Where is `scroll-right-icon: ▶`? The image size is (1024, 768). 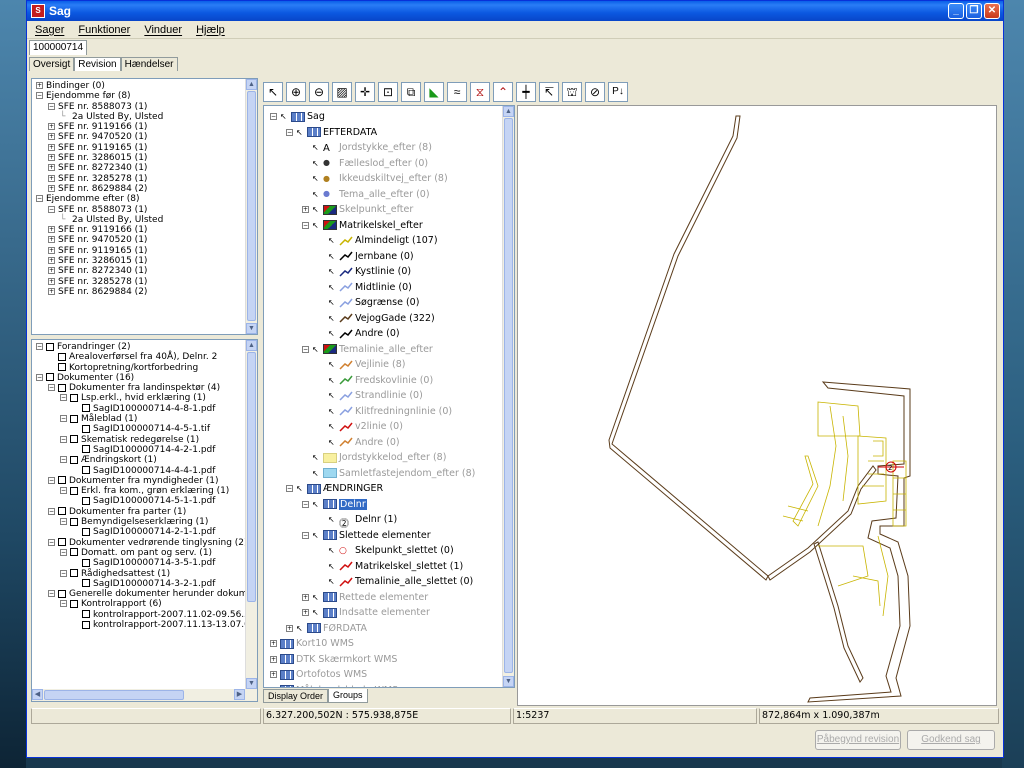 scroll-right-icon: ▶ is located at coordinates (239, 694).